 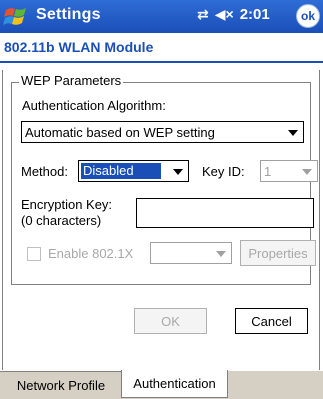 I want to click on auth-algorithm-value: Automatic based on WEP setting, so click(x=120, y=132).